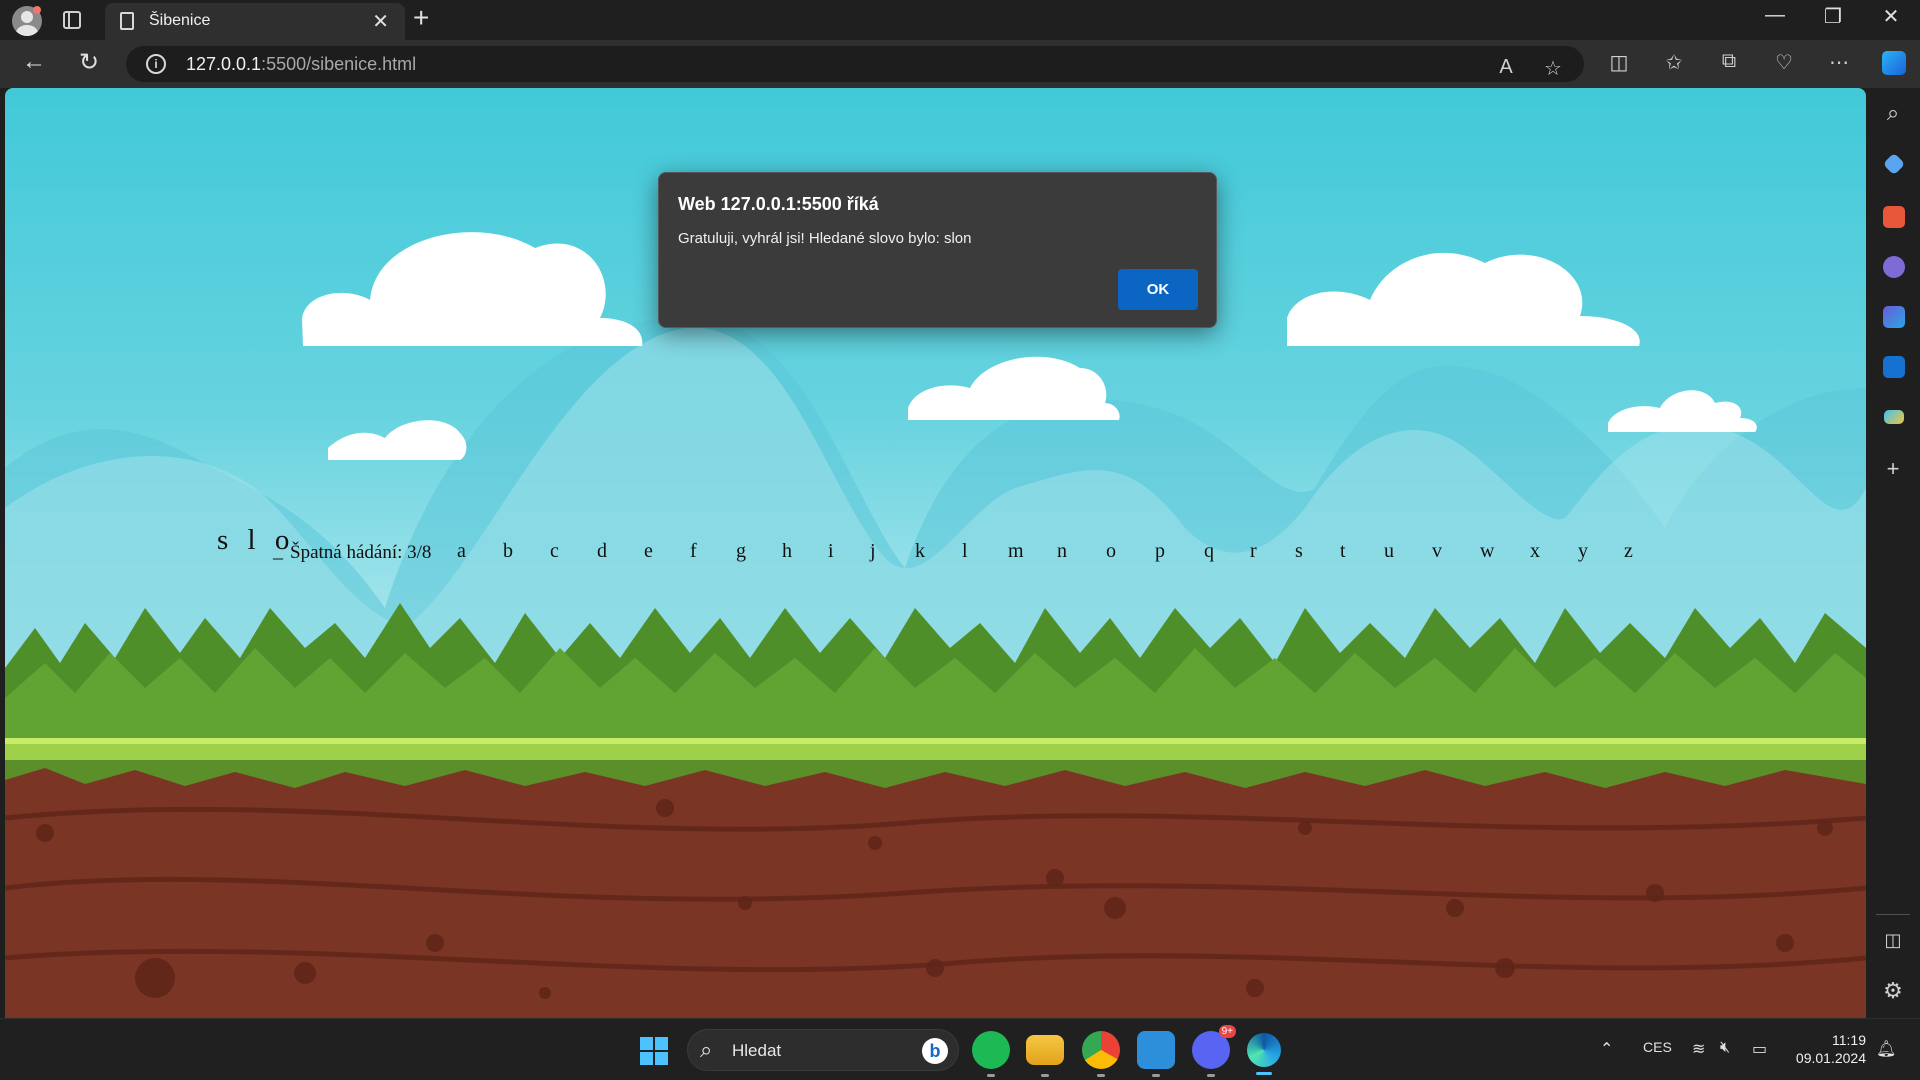  Describe the element at coordinates (1729, 61) in the screenshot. I see `collections-icon: ⧉` at that location.